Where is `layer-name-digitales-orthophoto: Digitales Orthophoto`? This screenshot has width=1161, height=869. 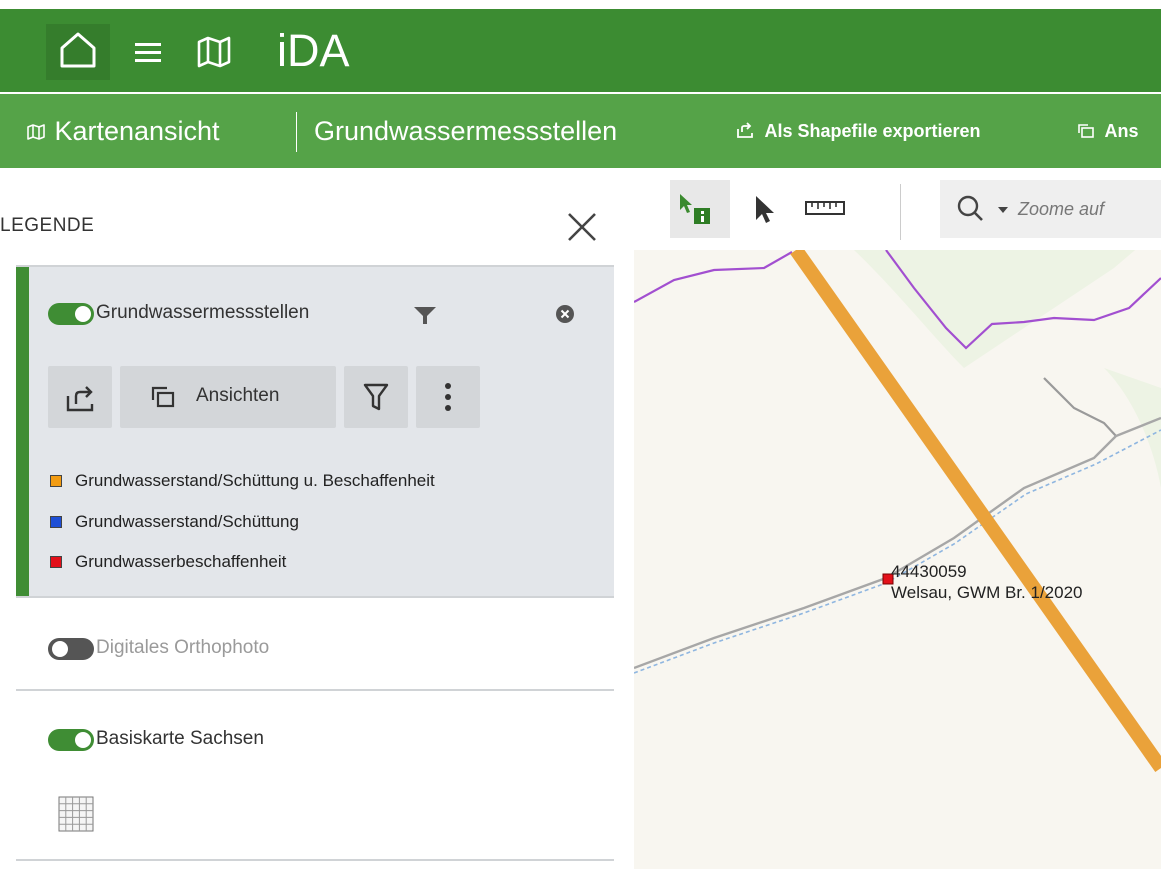
layer-name-digitales-orthophoto: Digitales Orthophoto is located at coordinates (183, 647).